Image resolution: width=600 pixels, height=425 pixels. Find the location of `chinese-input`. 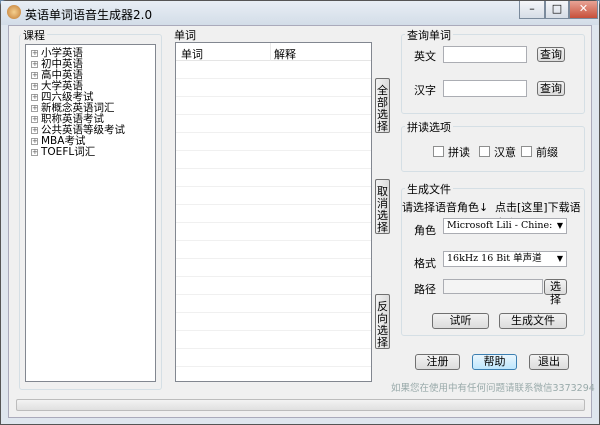

chinese-input is located at coordinates (485, 88).